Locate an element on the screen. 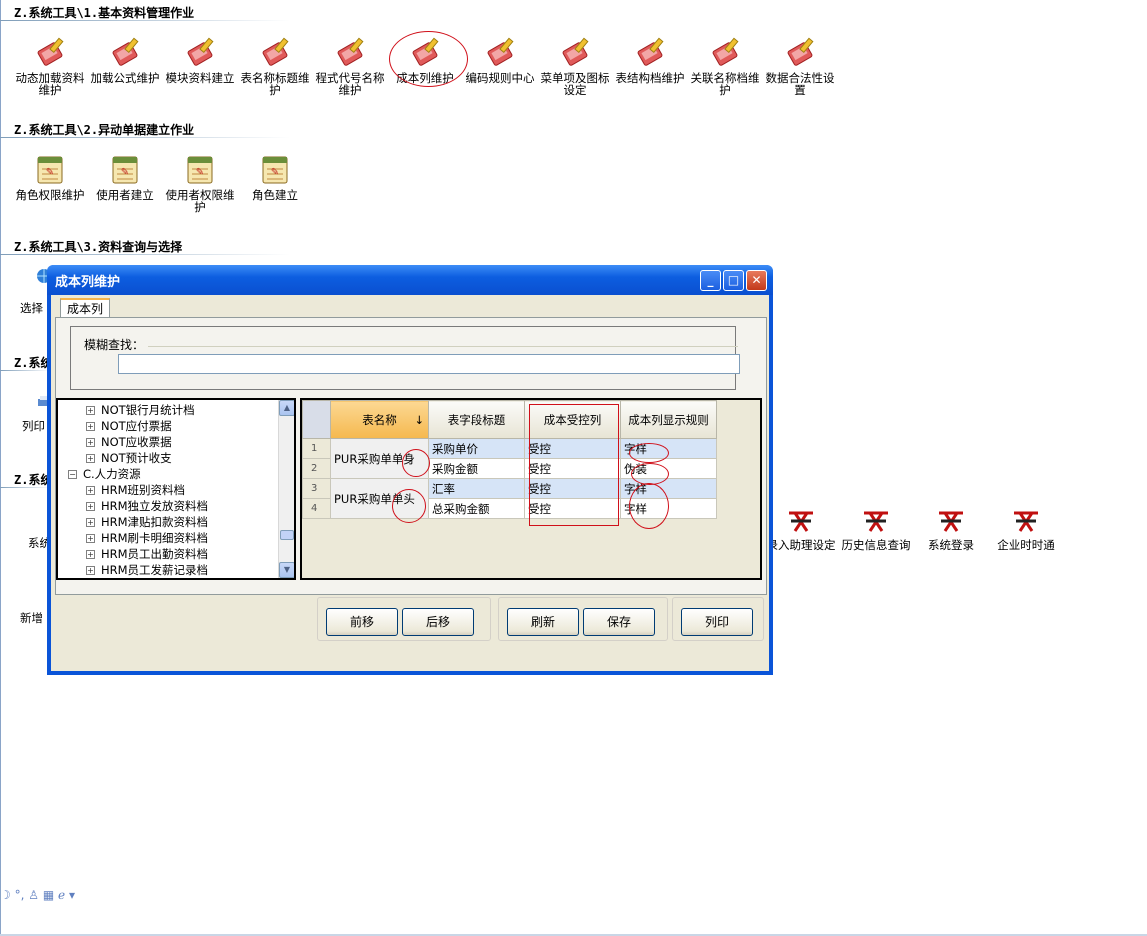  tree-node: + NOT应收票据 is located at coordinates (129, 442).